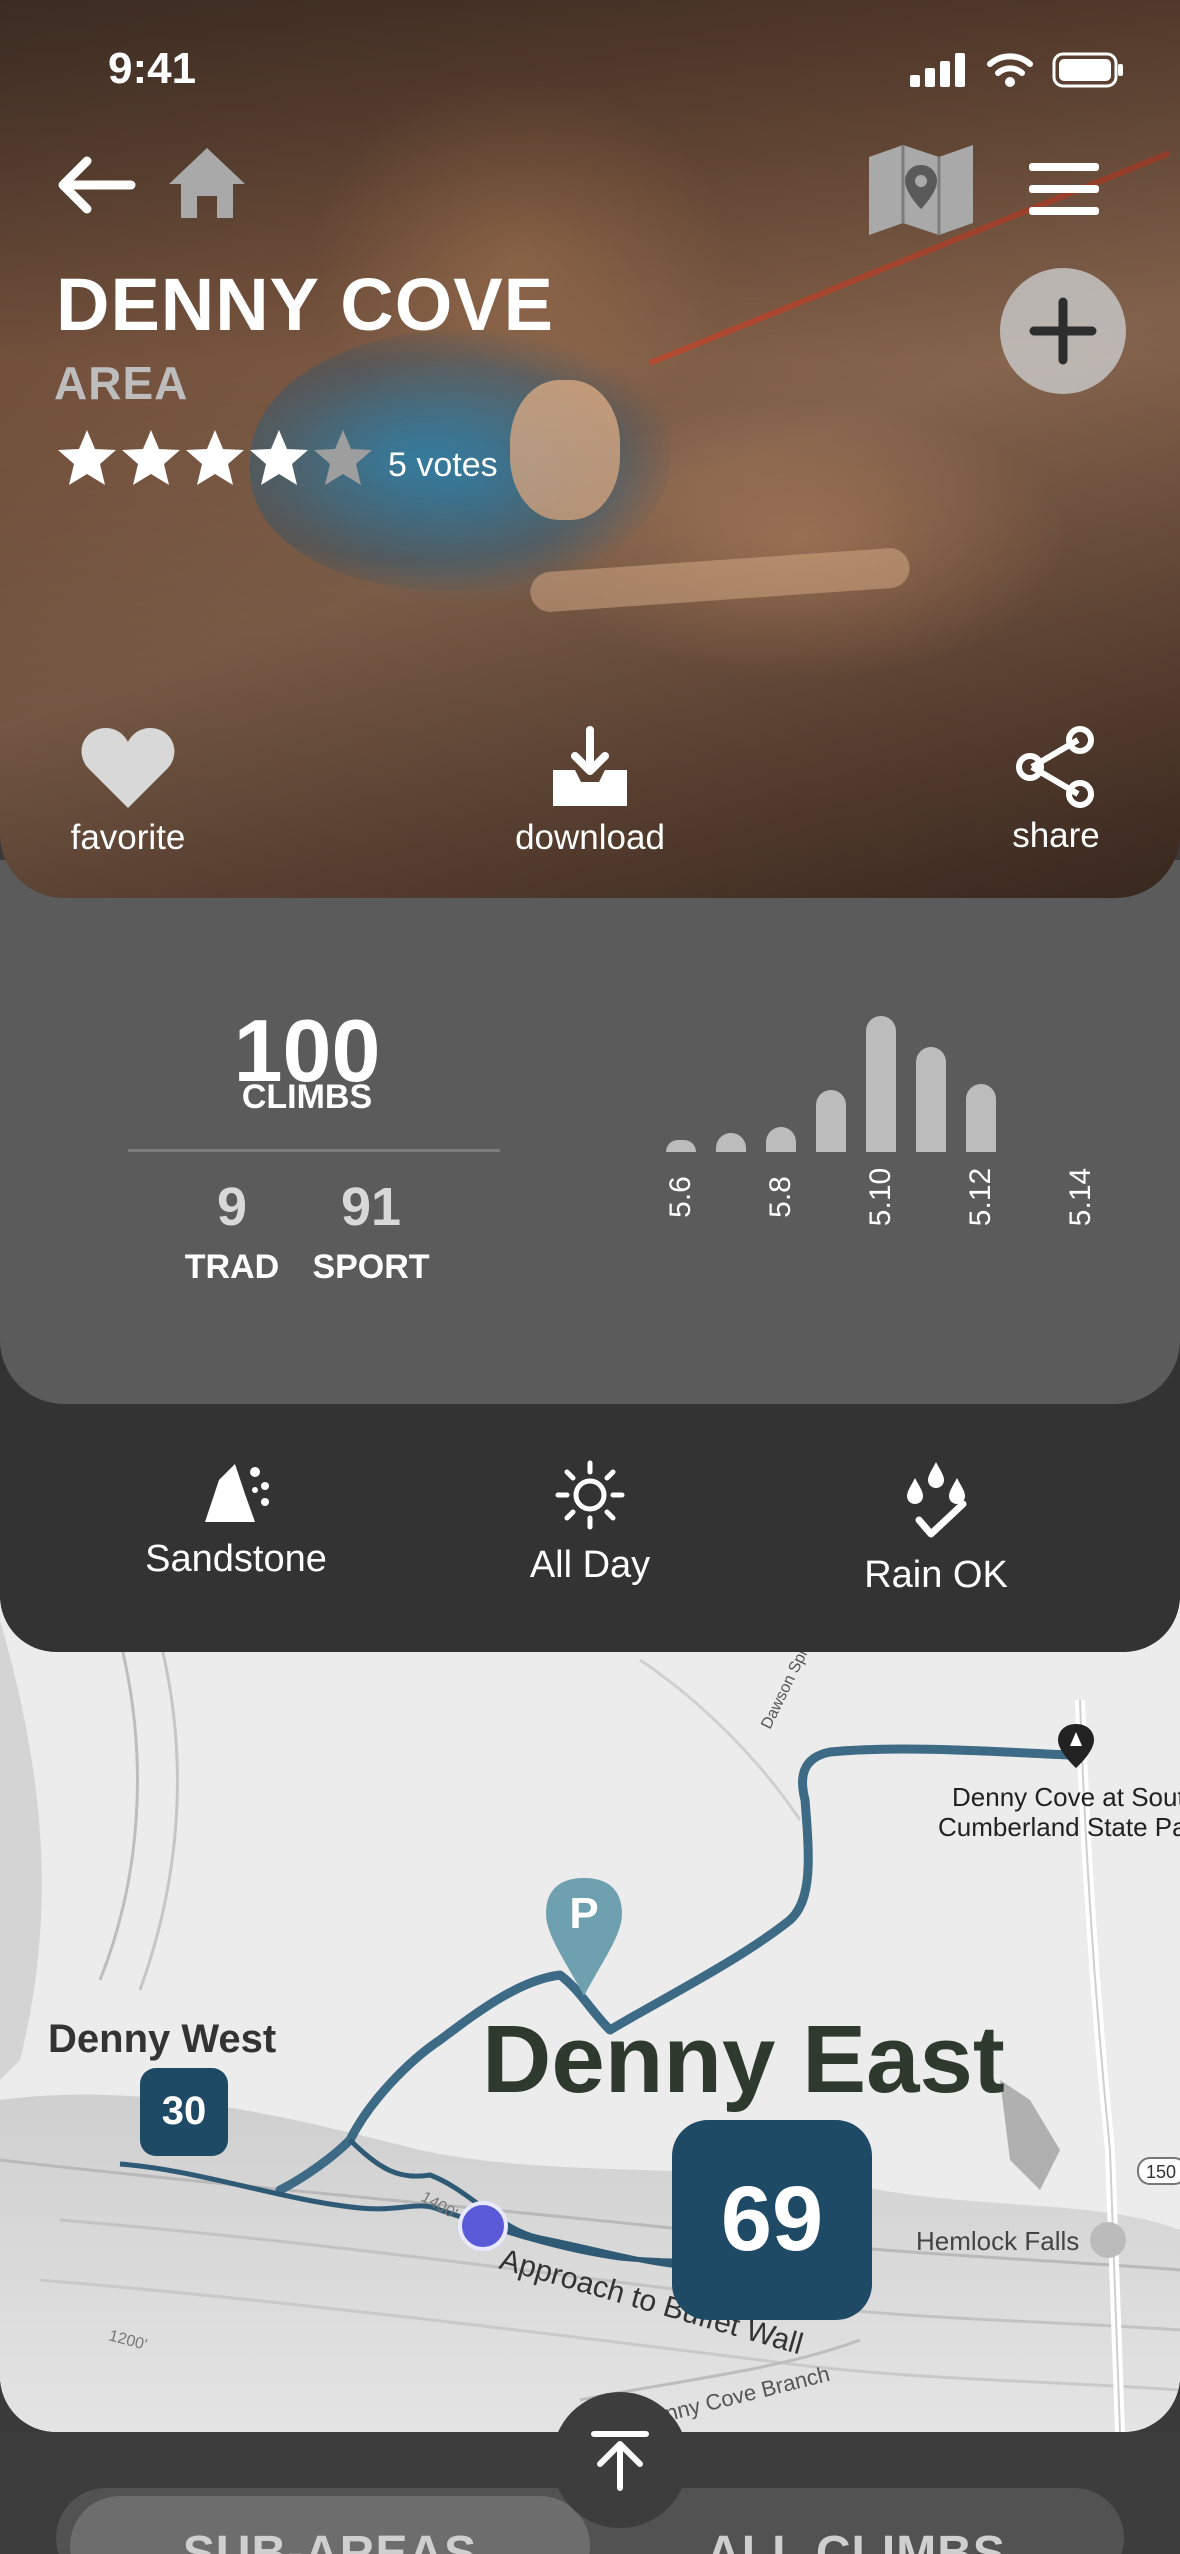 This screenshot has width=1180, height=2554. I want to click on sport-count: 91, so click(371, 1207).